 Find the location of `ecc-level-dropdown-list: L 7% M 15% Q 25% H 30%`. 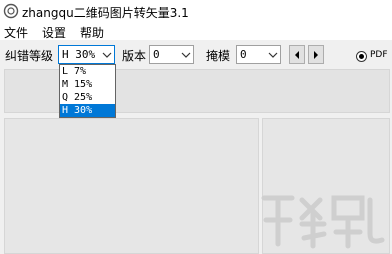

ecc-level-dropdown-list: L 7% M 15% Q 25% H 30% is located at coordinates (87, 91).